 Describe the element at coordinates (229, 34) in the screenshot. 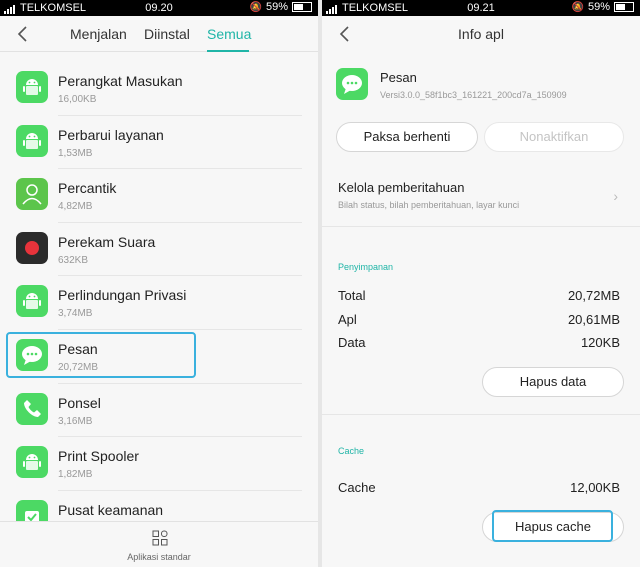

I see `tab-semua: Semua` at that location.